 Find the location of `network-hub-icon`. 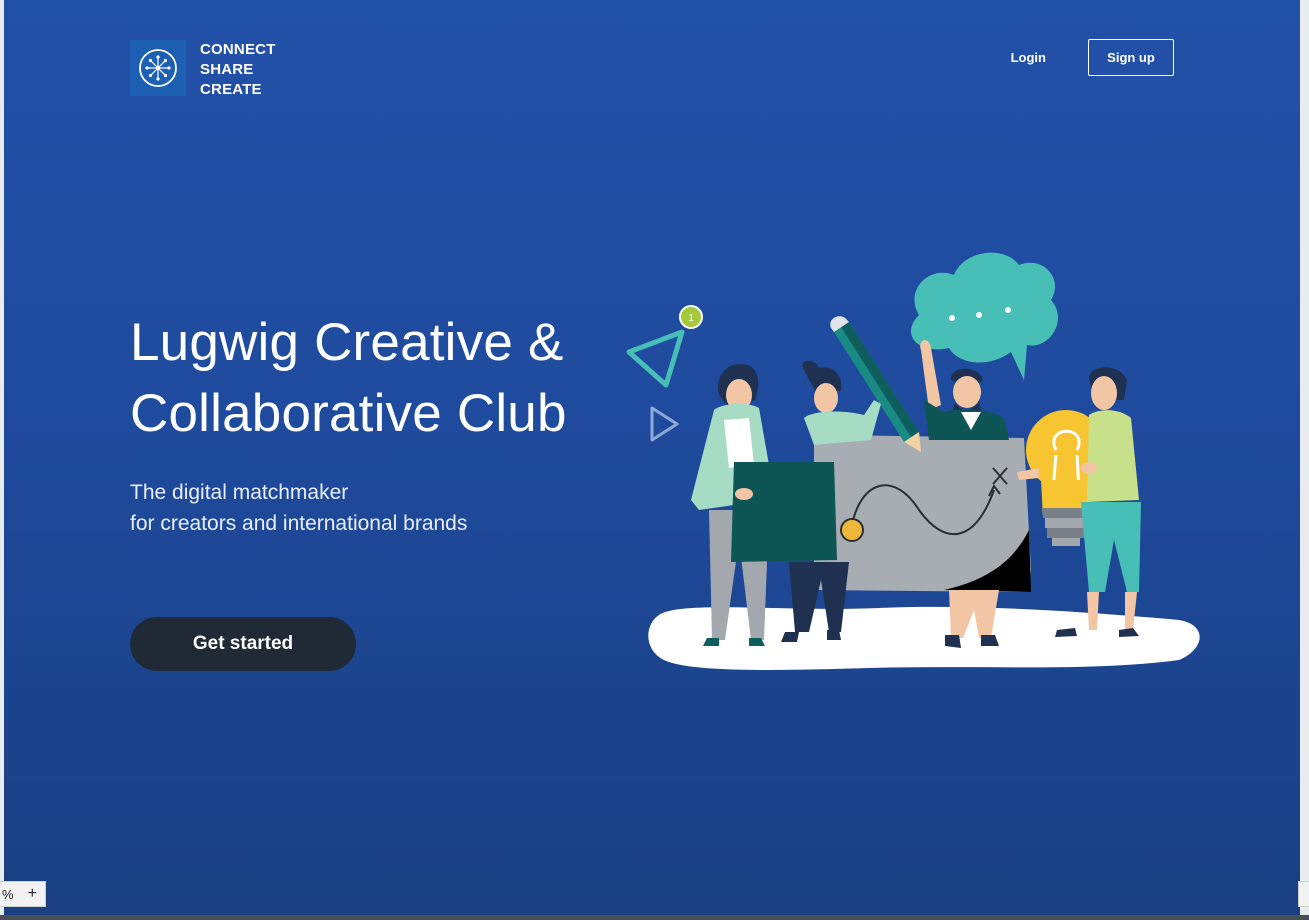

network-hub-icon is located at coordinates (158, 68).